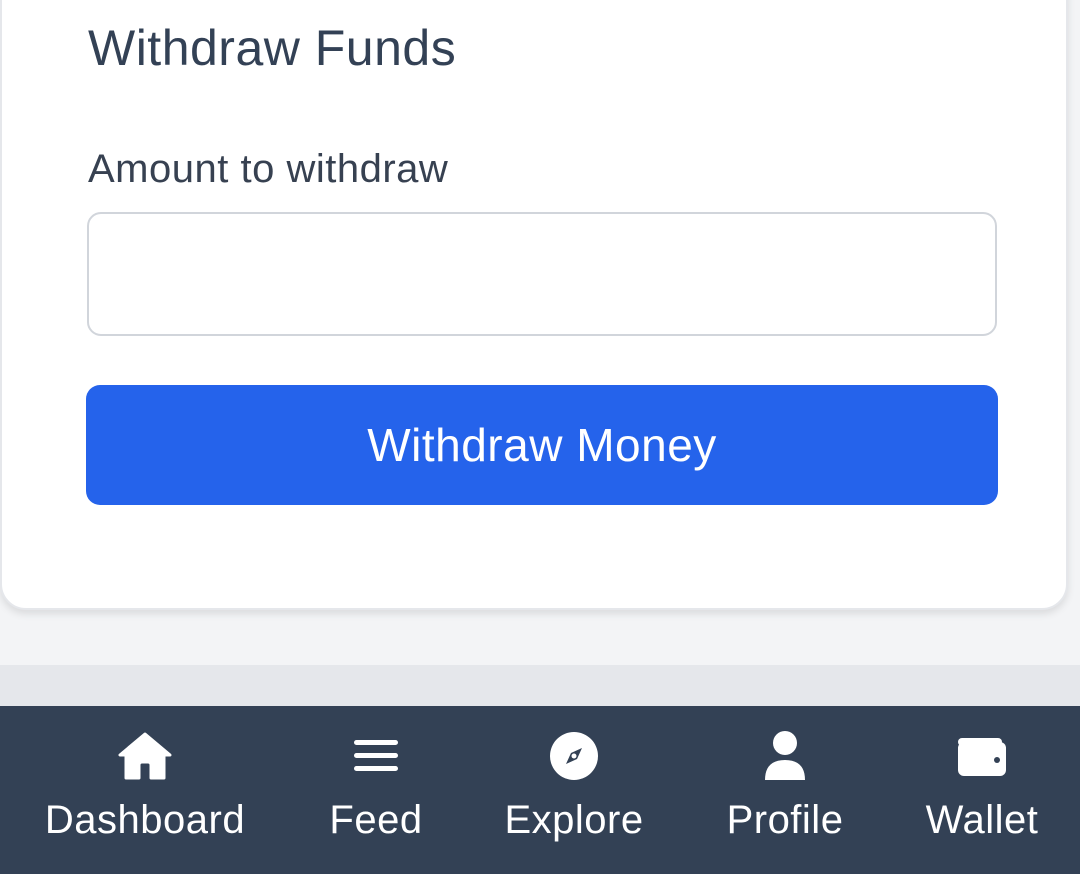  What do you see at coordinates (574, 756) in the screenshot?
I see `compass-icon` at bounding box center [574, 756].